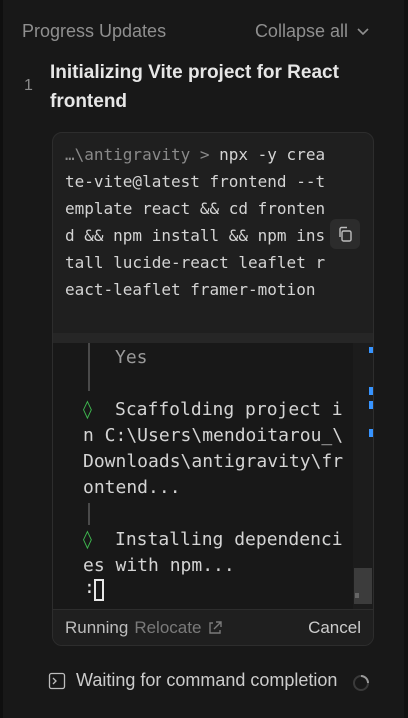 The height and width of the screenshot is (718, 408). Describe the element at coordinates (97, 627) in the screenshot. I see `status-running: Running` at that location.